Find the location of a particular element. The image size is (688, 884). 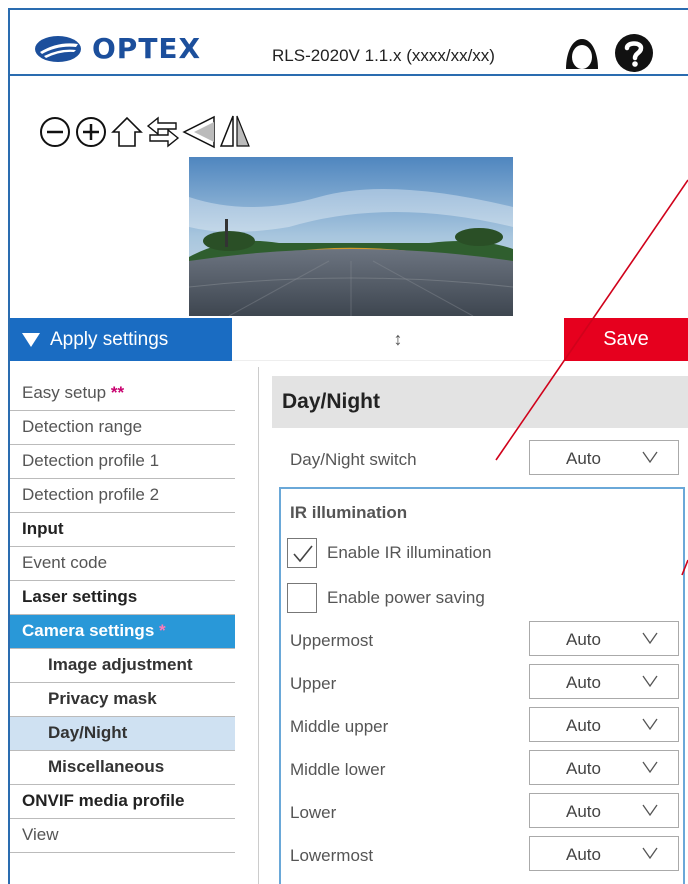

brand-name: OPTEX is located at coordinates (147, 48).